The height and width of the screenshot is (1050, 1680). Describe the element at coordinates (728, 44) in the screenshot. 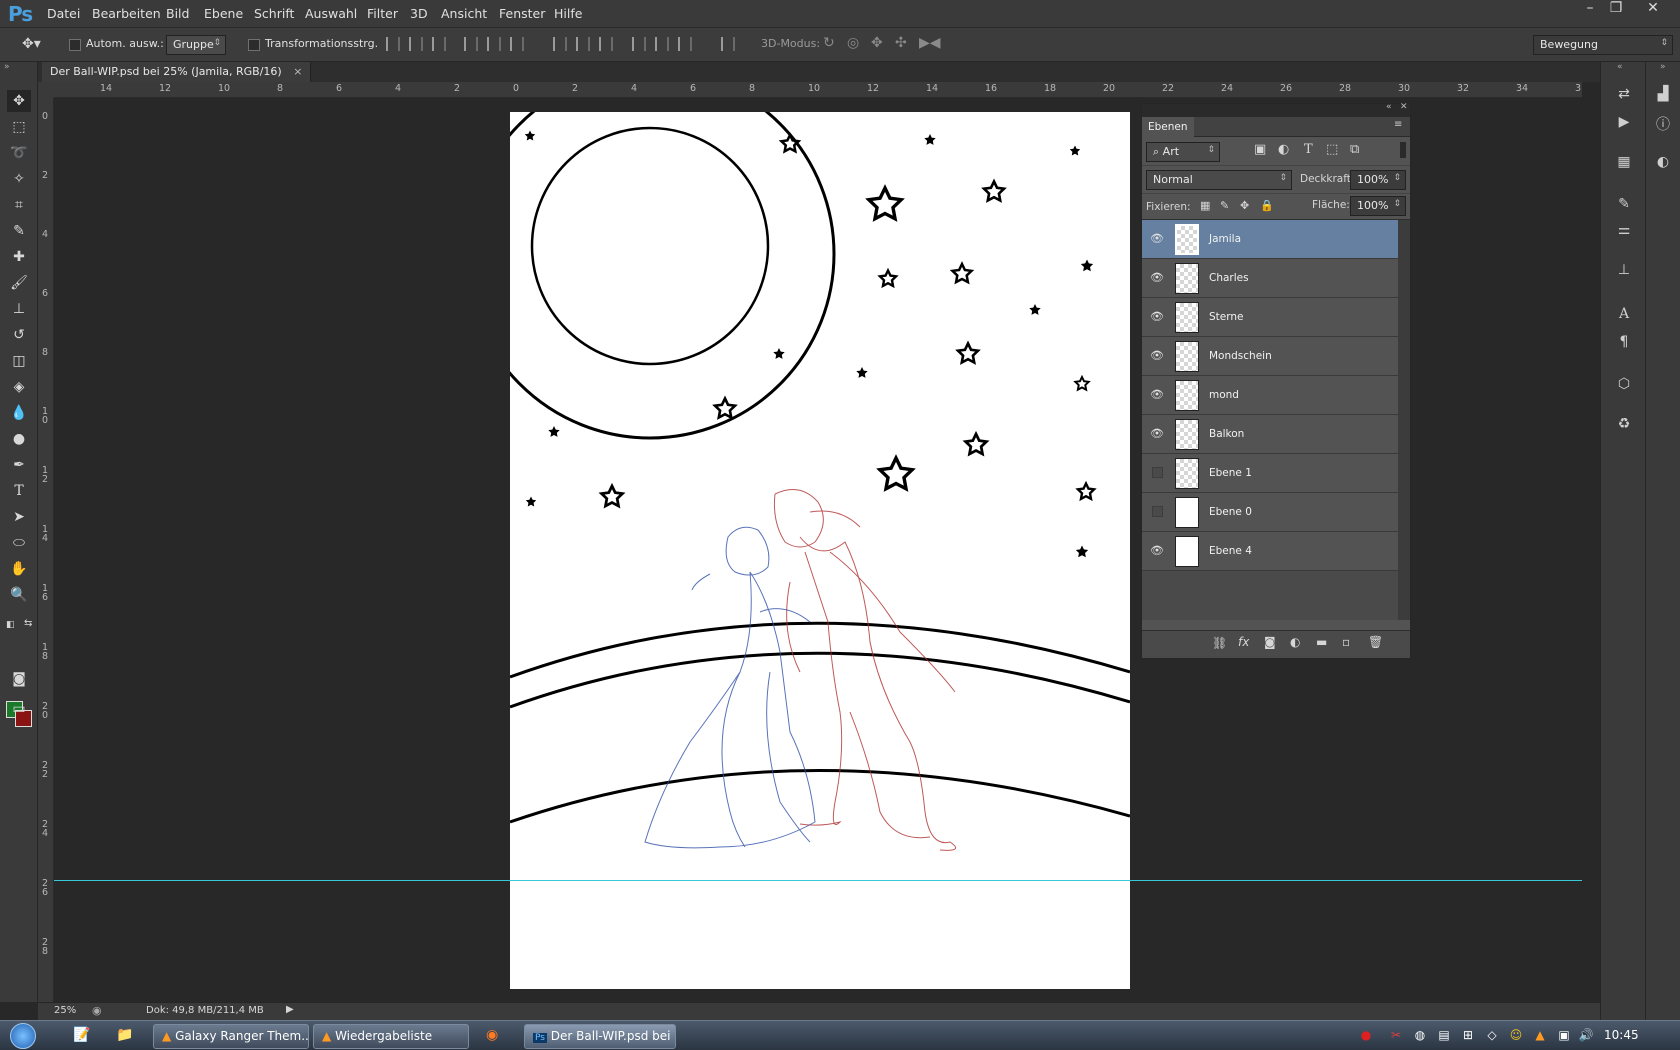

I see `auto-align-icon` at that location.